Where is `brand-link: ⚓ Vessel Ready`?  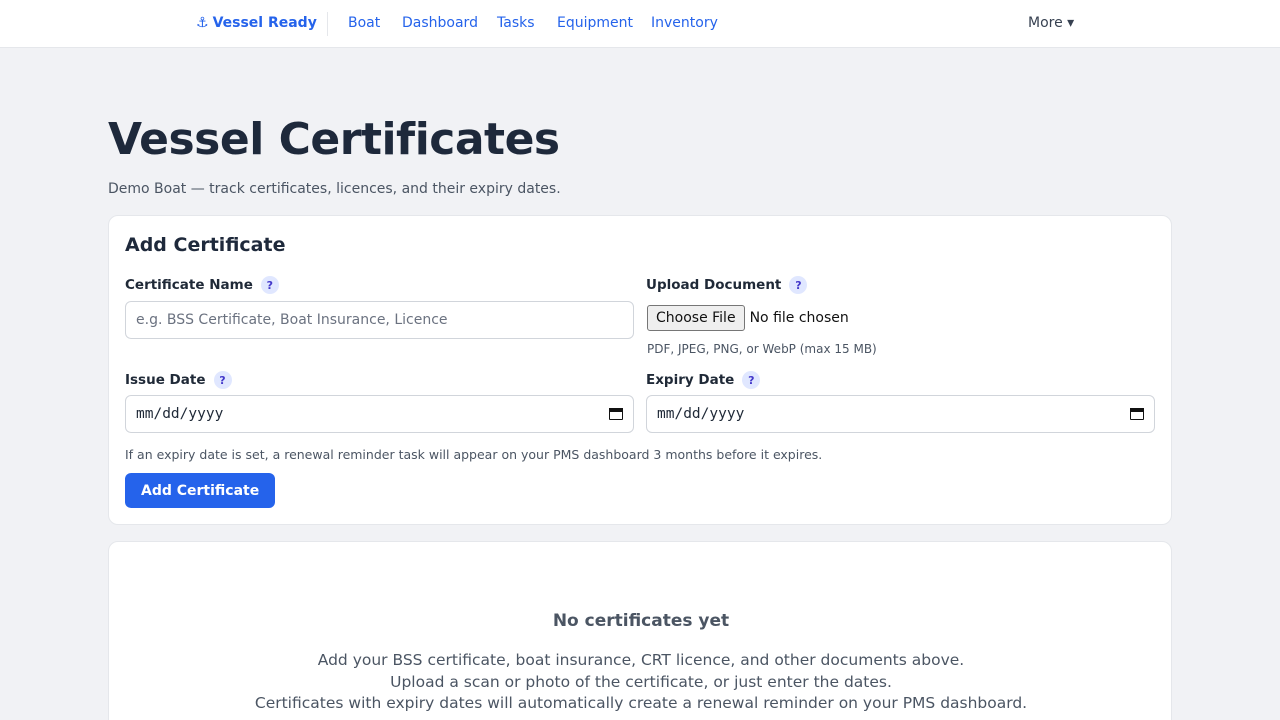
brand-link: ⚓ Vessel Ready is located at coordinates (256, 23).